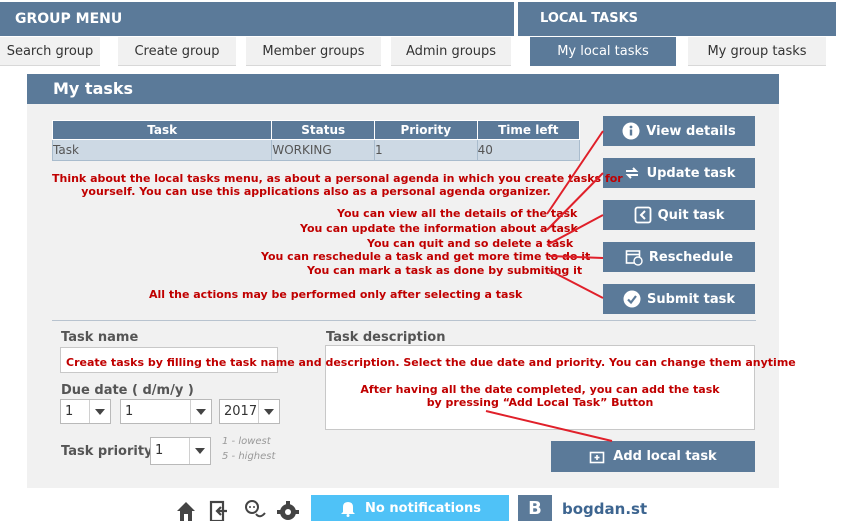 Image resolution: width=844 pixels, height=525 pixels. I want to click on group-menu-title: GROUP MENU, so click(257, 19).